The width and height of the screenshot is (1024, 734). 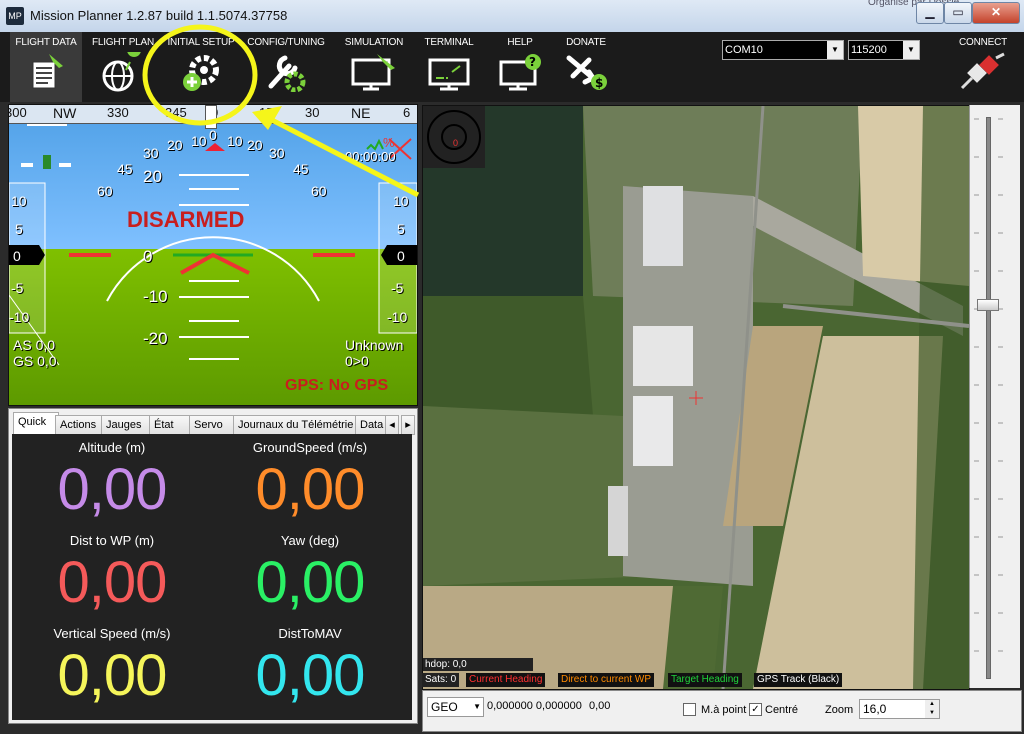 I want to click on sats-readout: Sats: 0, so click(x=441, y=680).